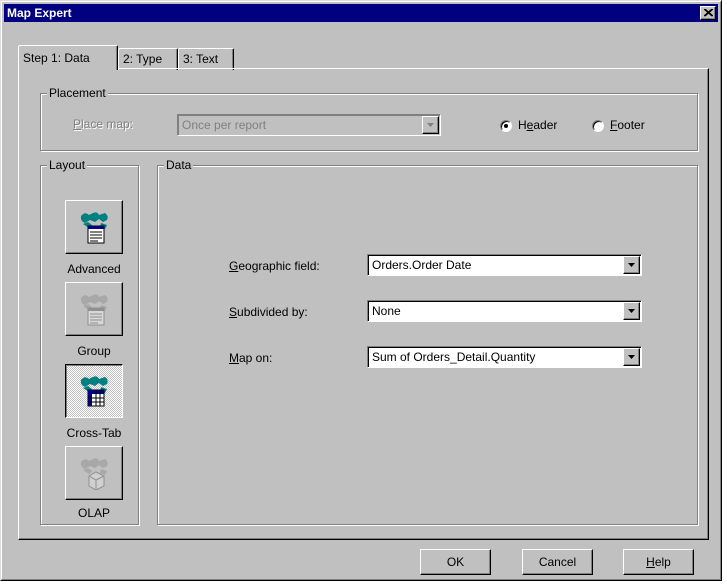  I want to click on subdivided-by-value: None, so click(386, 311).